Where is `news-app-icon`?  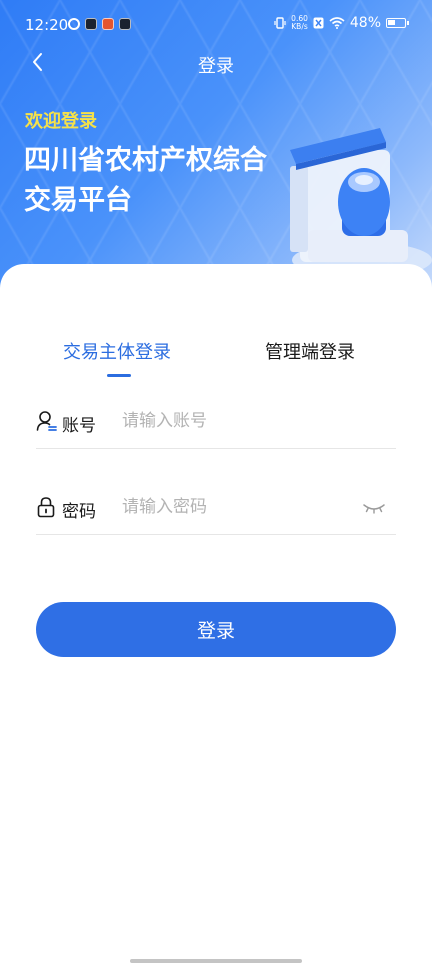 news-app-icon is located at coordinates (108, 24).